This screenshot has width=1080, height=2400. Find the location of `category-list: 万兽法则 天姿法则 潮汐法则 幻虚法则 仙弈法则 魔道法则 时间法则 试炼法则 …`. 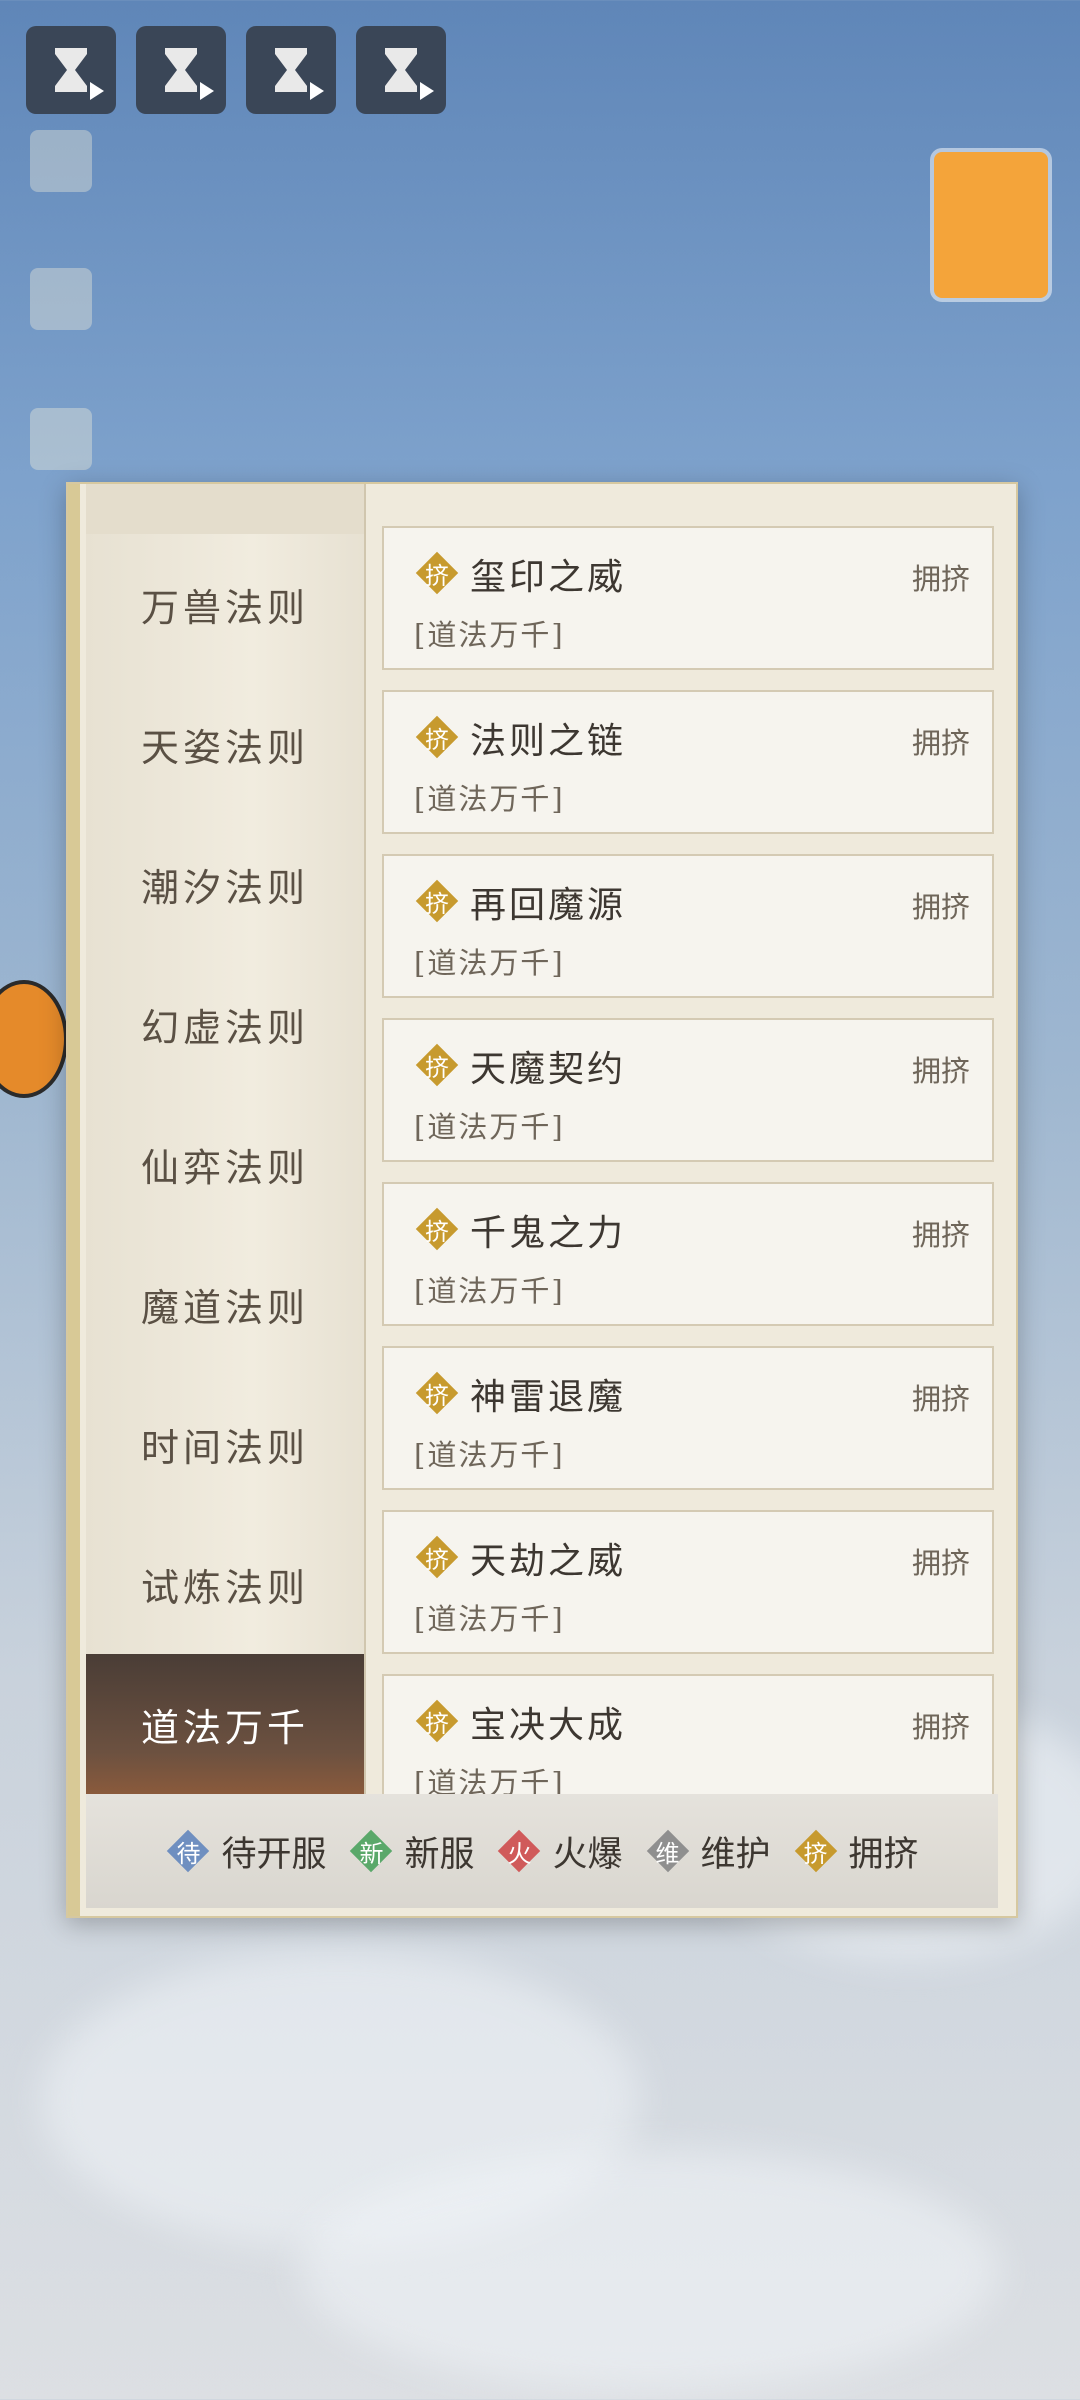

category-list: 万兽法则 天姿法则 潮汐法则 幻虚法则 仙弈法则 魔道法则 时间法则 试炼法则 … is located at coordinates (226, 1139).